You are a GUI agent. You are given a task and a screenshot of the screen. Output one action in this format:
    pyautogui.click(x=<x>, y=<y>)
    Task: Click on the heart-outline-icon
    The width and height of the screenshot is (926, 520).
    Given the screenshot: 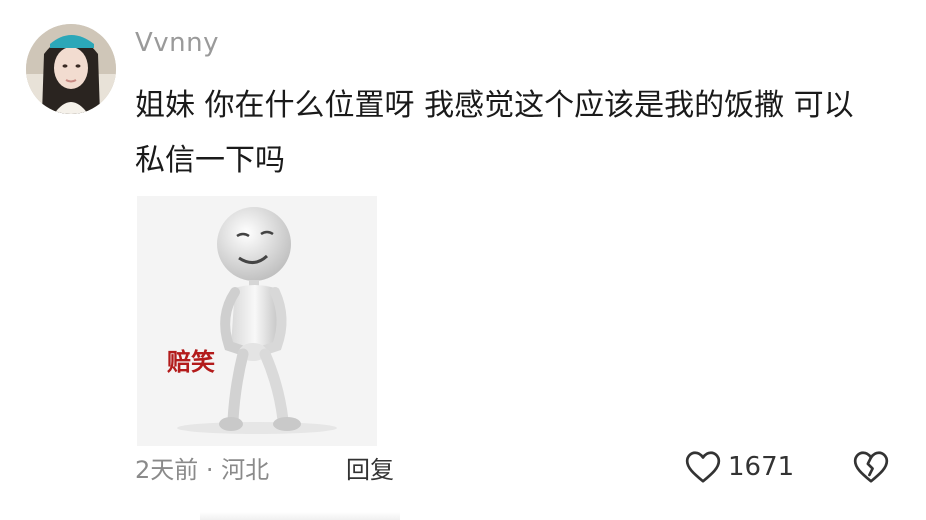 What is the action you would take?
    pyautogui.click(x=703, y=467)
    